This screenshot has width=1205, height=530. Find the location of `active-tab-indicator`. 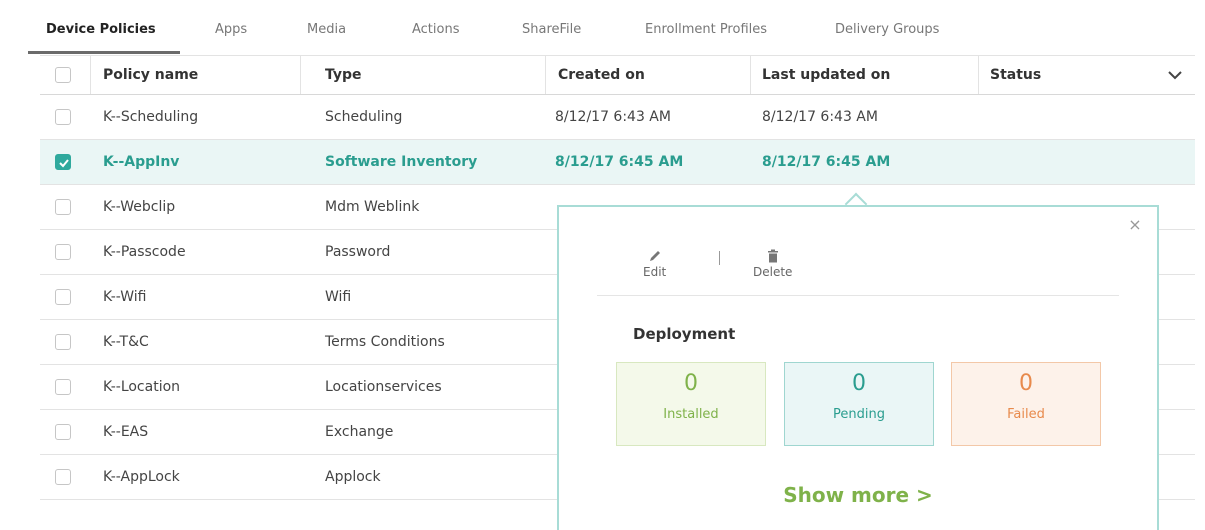

active-tab-indicator is located at coordinates (104, 52).